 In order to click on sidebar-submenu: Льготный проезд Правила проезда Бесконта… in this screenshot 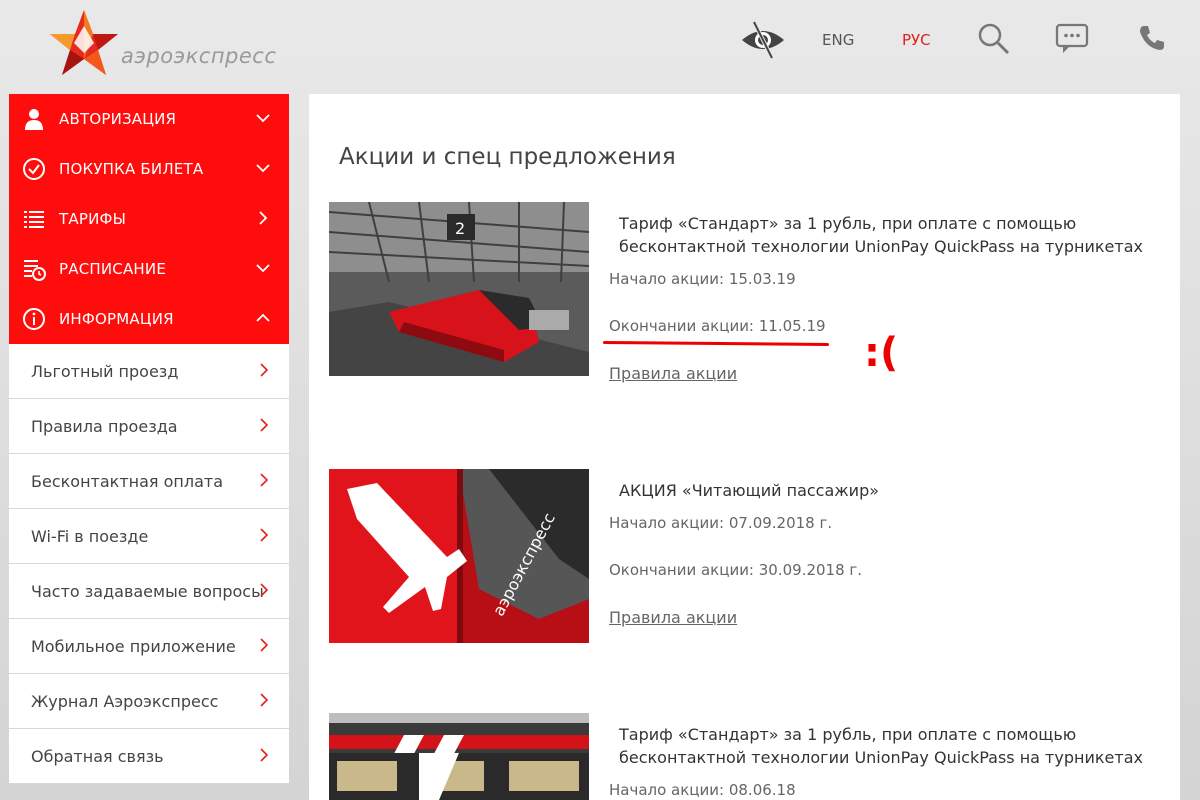, I will do `click(149, 564)`.